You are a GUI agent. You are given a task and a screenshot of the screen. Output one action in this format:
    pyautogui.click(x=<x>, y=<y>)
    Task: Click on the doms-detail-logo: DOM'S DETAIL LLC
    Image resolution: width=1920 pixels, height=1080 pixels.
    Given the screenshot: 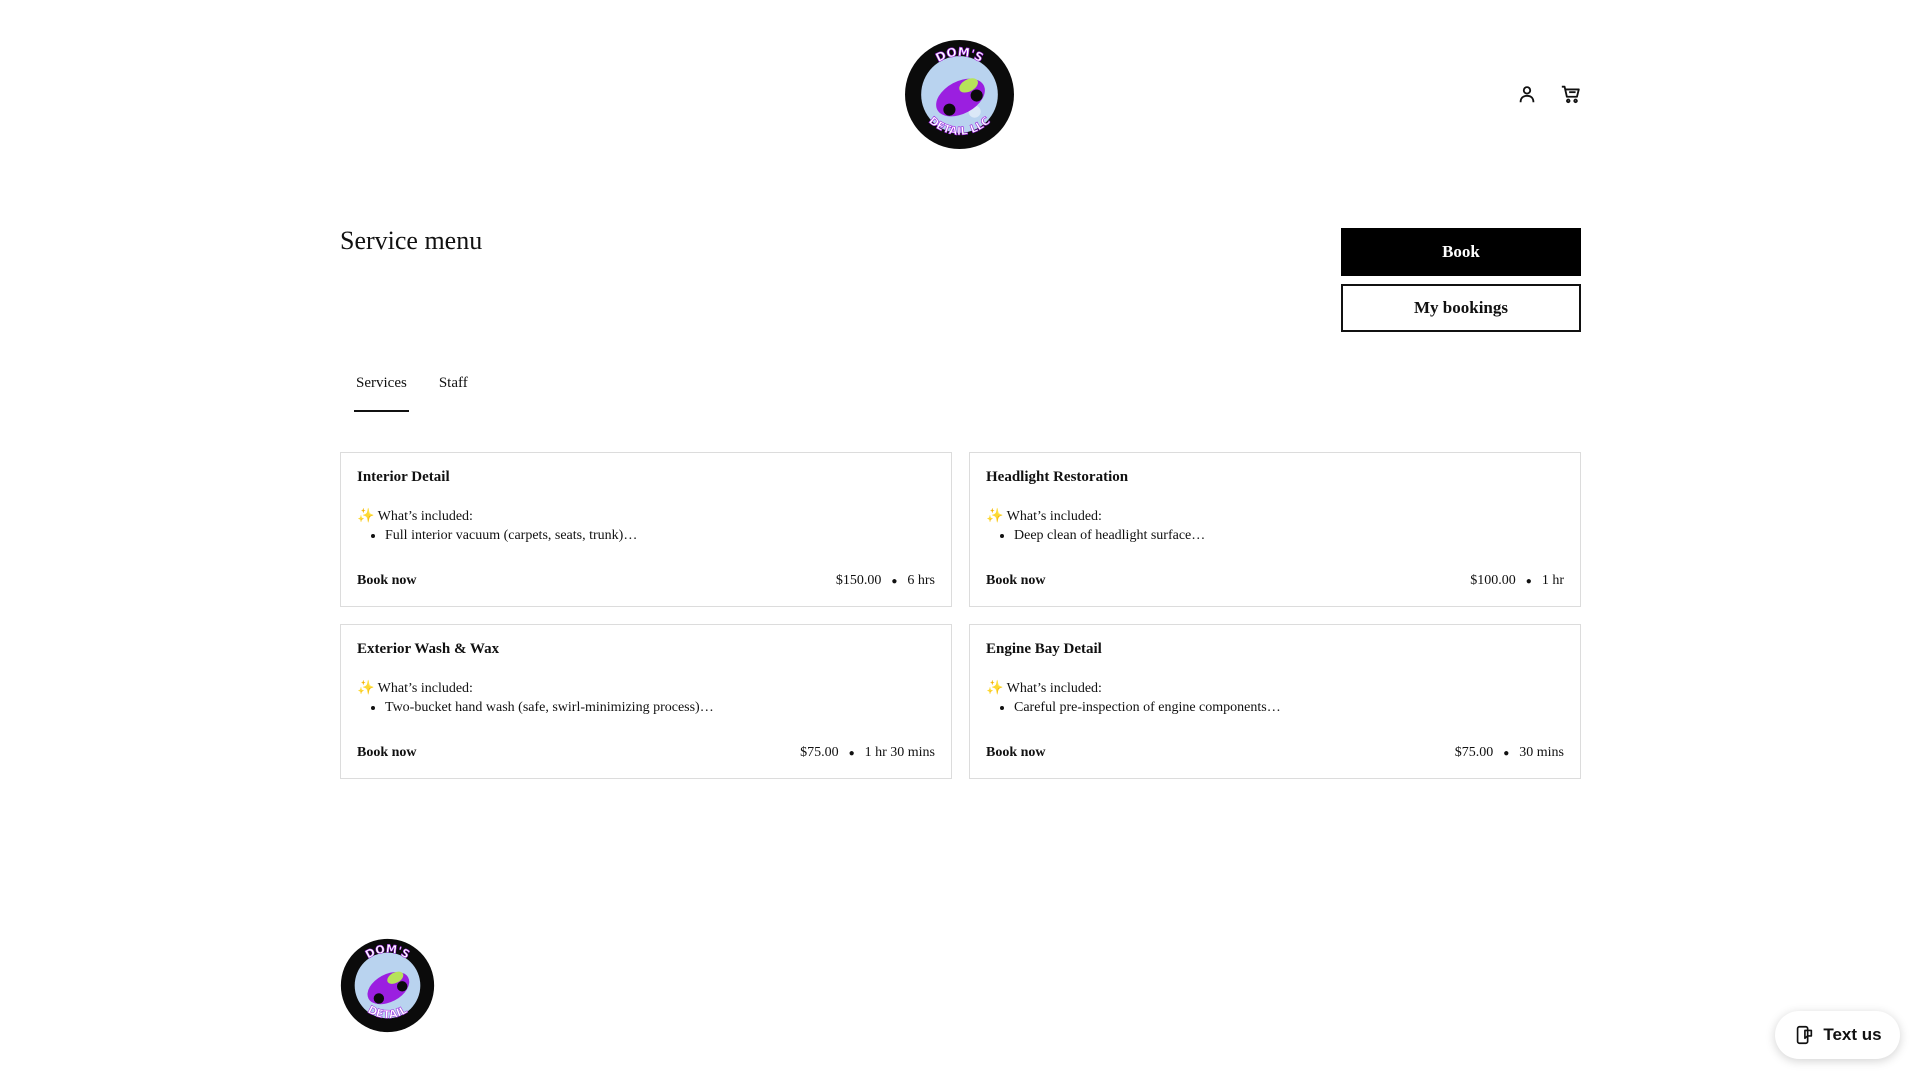 What is the action you would take?
    pyautogui.click(x=959, y=94)
    